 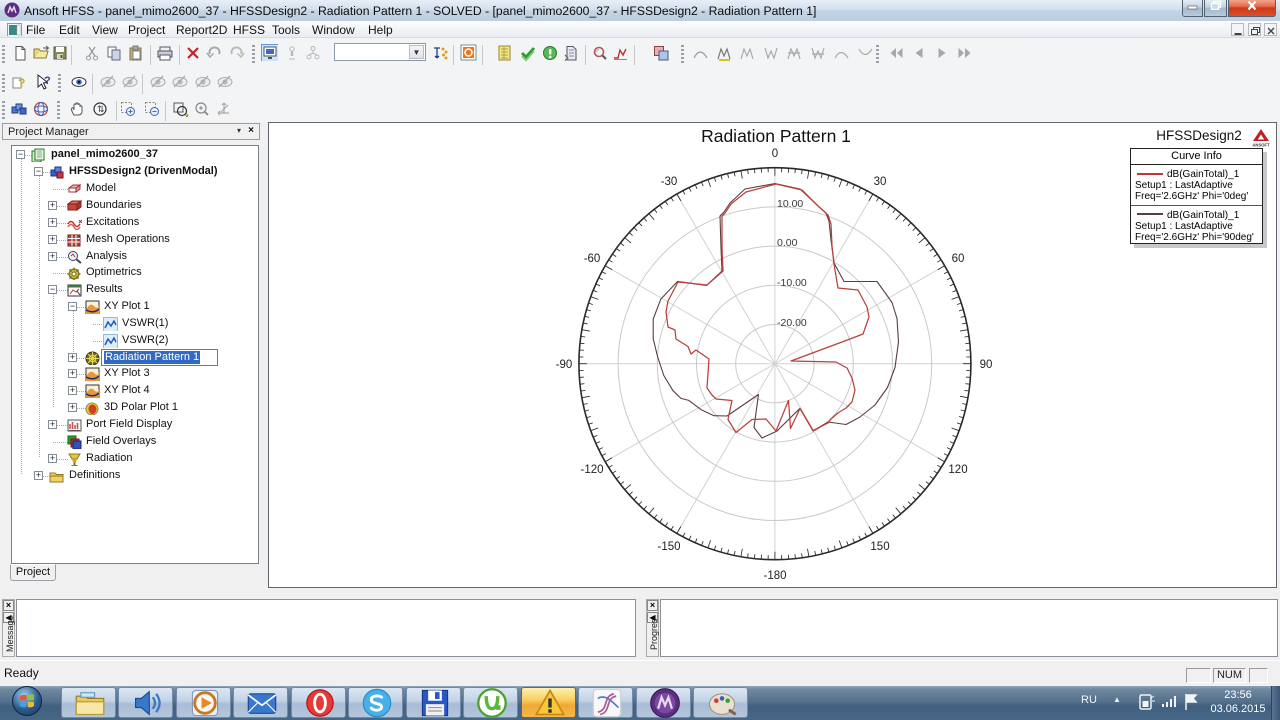 I want to click on svg-text: 150, so click(x=879, y=547).